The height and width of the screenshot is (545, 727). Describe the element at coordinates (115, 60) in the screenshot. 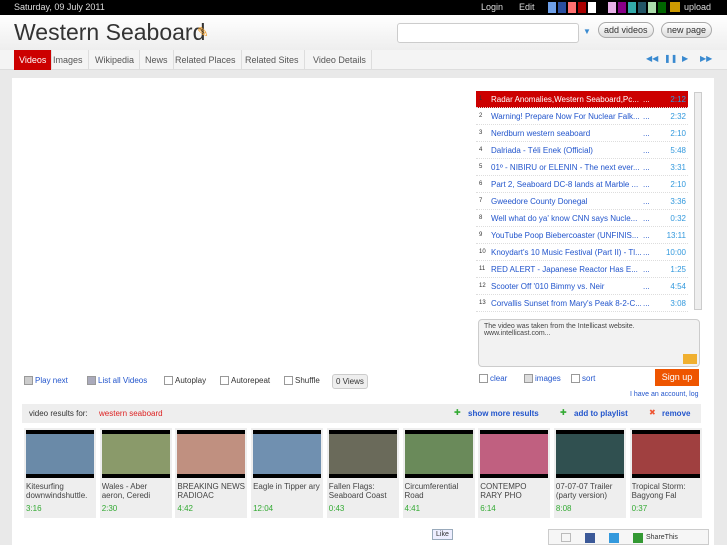

I see `tab-wikipedia: Wikipedia` at that location.